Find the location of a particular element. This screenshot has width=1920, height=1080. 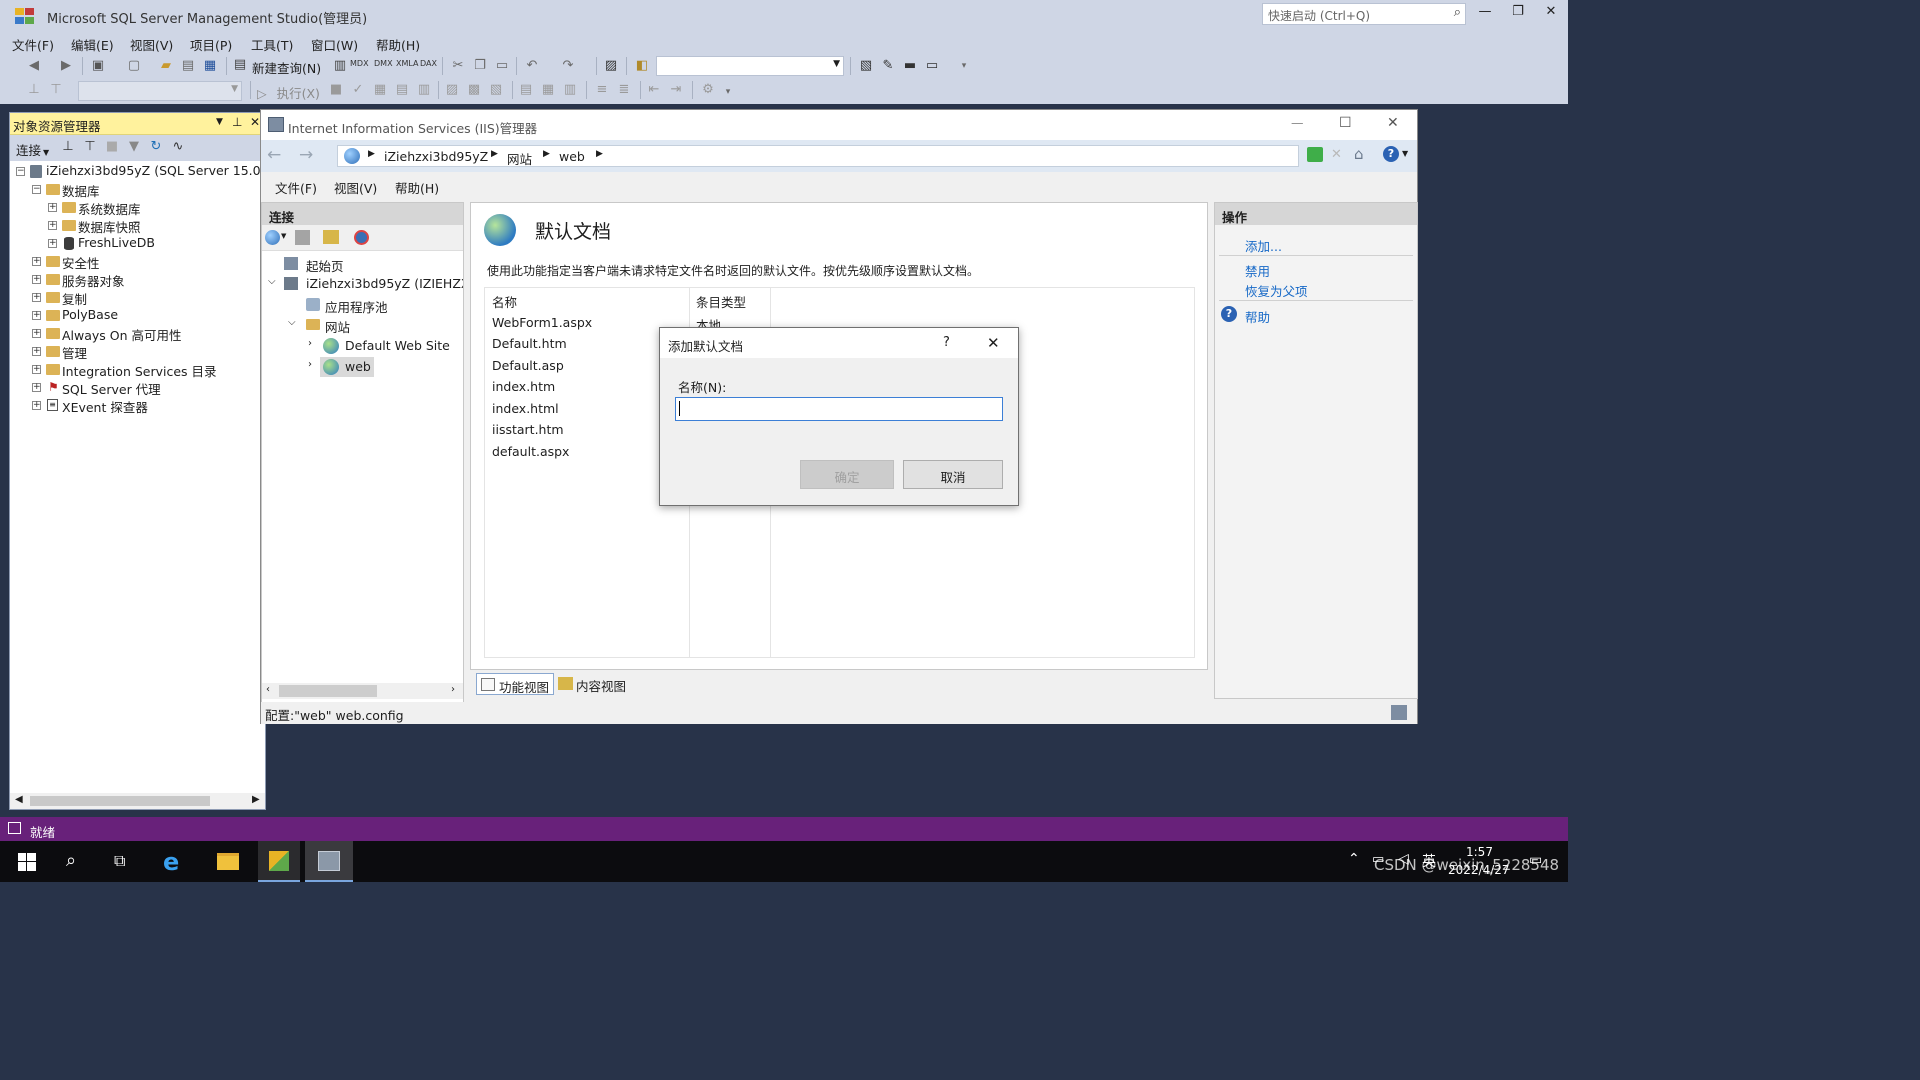

menu-help: 帮助(H) is located at coordinates (398, 44).